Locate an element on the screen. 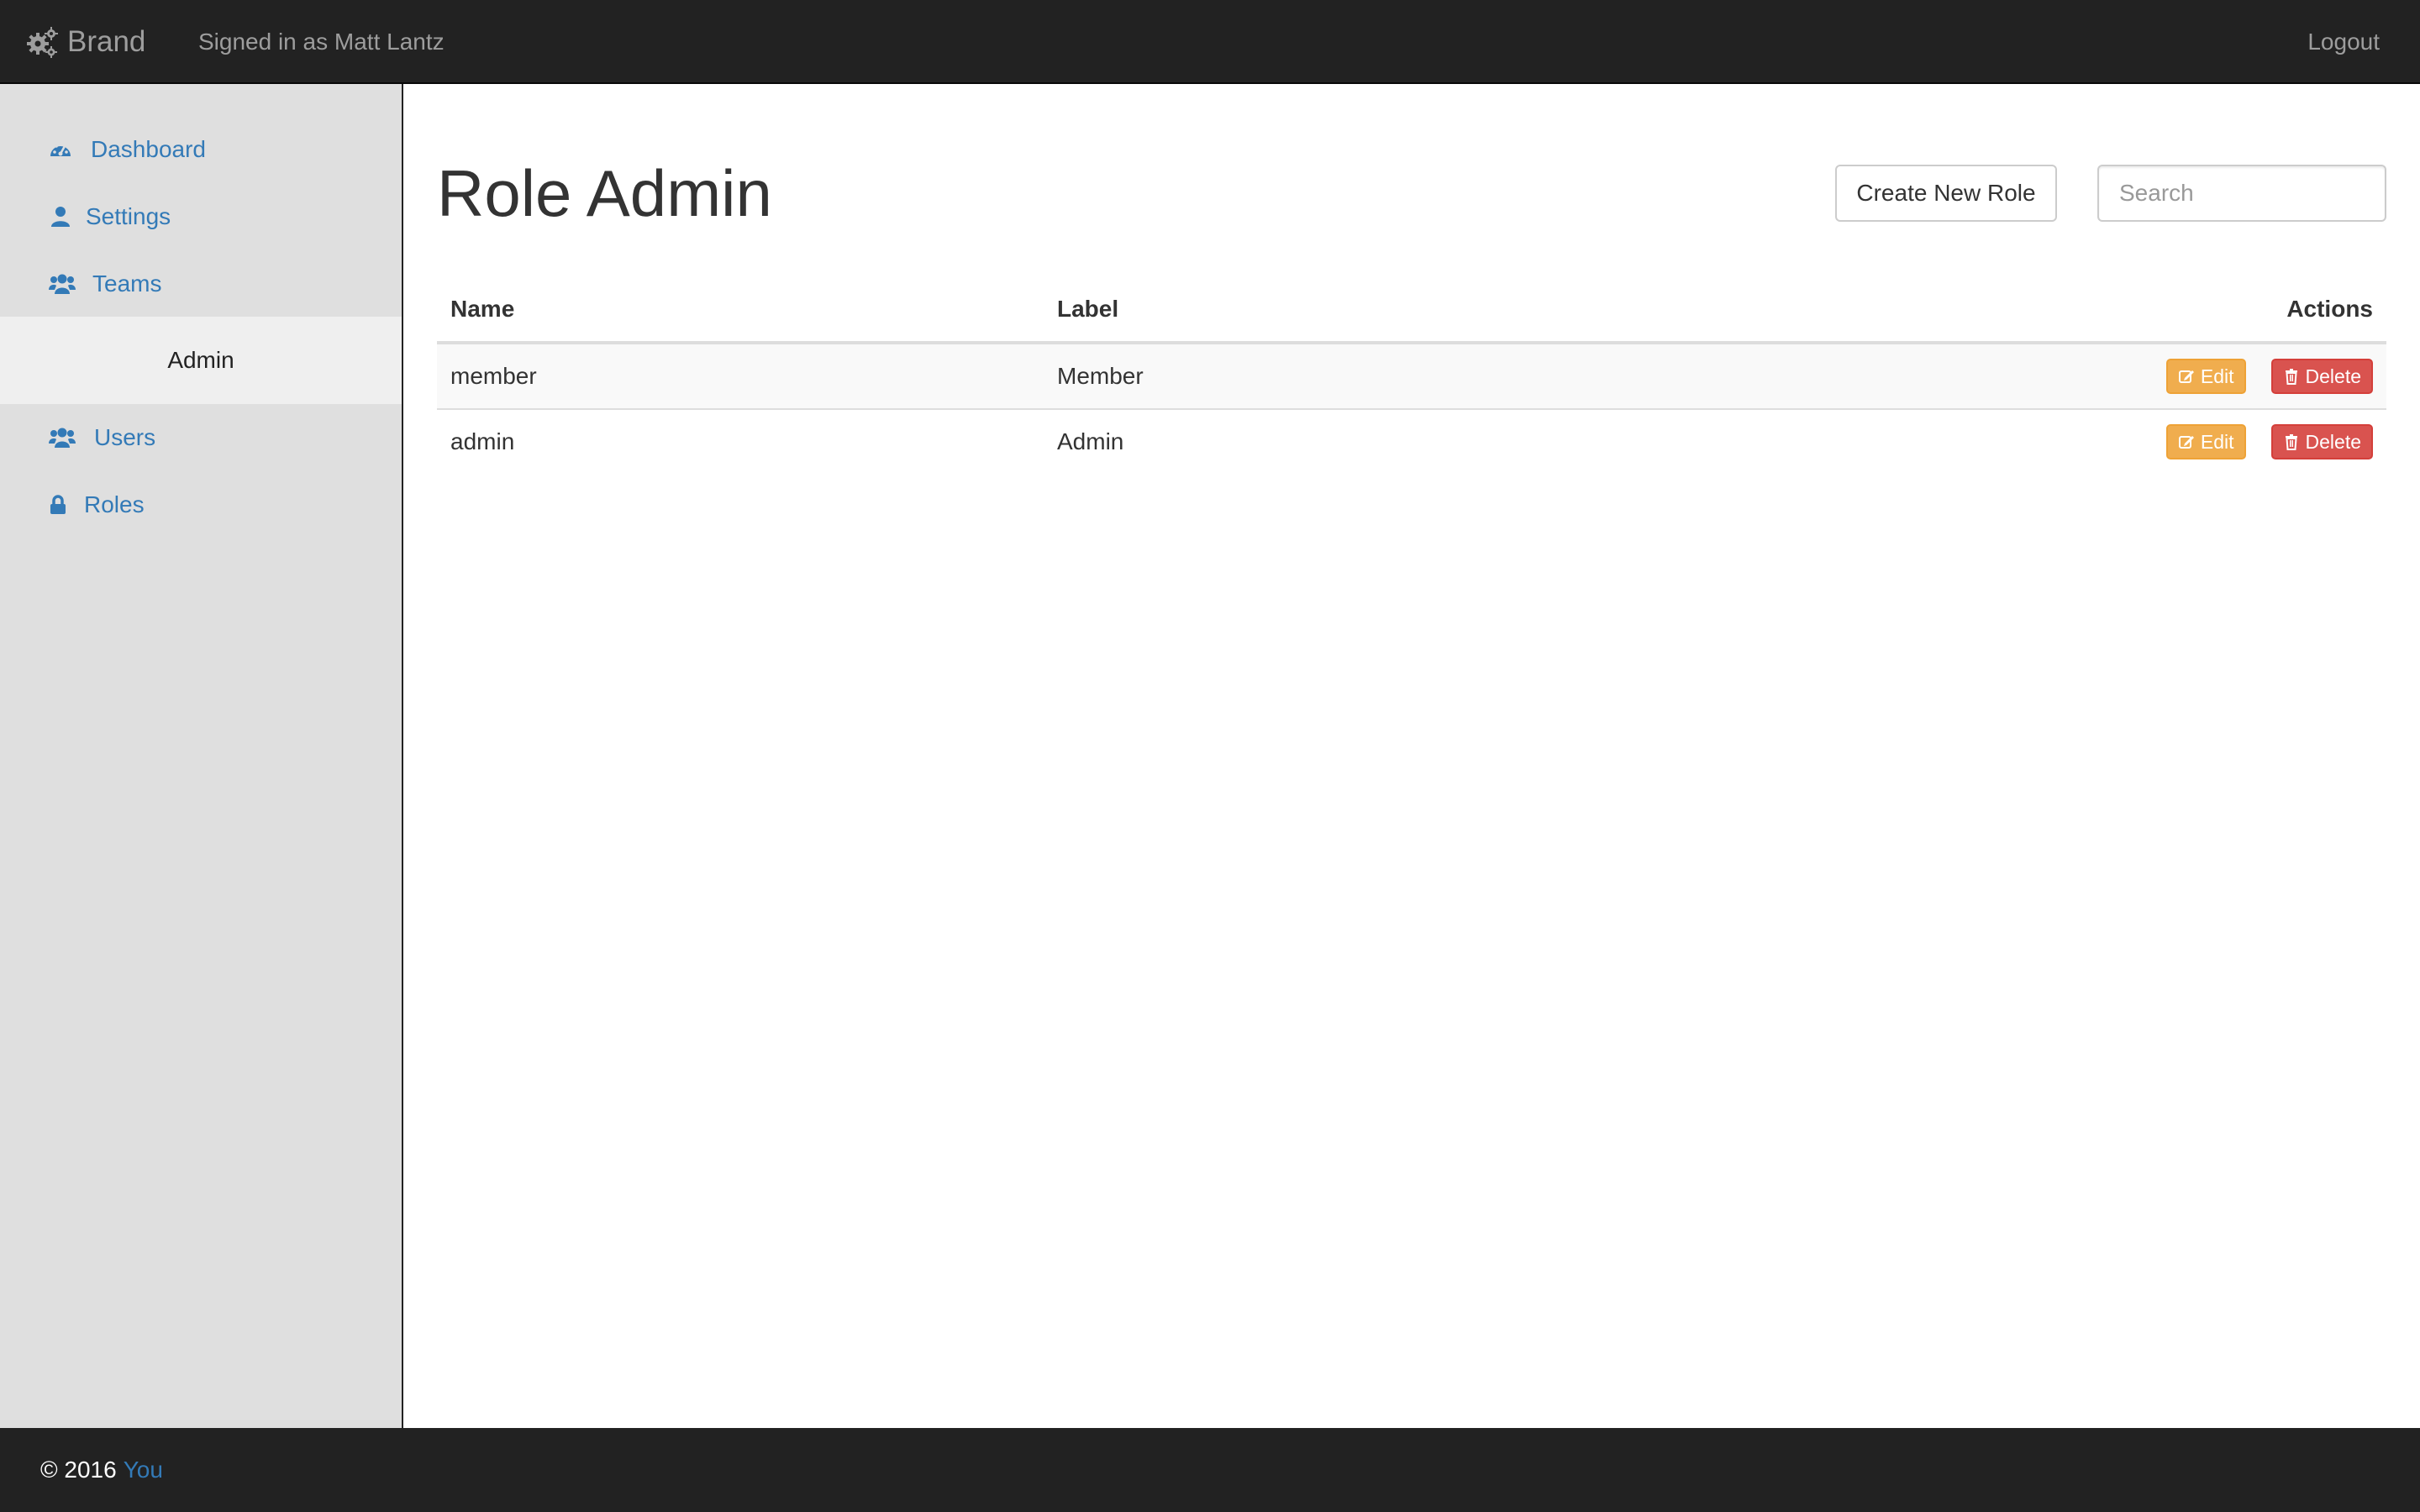  sidebar-item-label: Settings is located at coordinates (128, 216).